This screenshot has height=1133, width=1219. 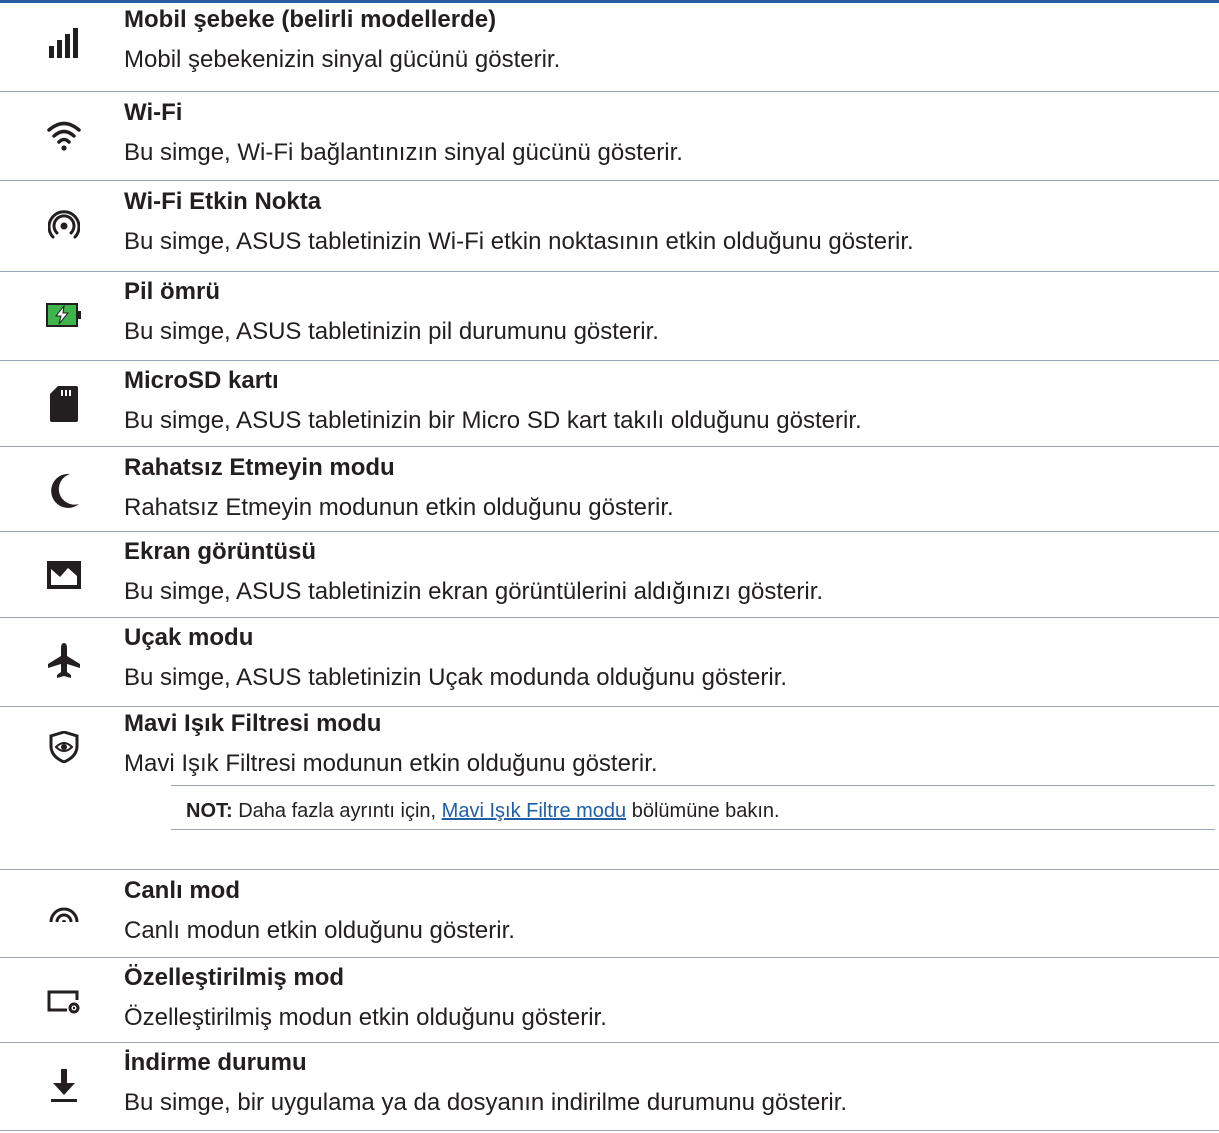 I want to click on item-title: Rahatsız Etmeyin modu, so click(x=259, y=467).